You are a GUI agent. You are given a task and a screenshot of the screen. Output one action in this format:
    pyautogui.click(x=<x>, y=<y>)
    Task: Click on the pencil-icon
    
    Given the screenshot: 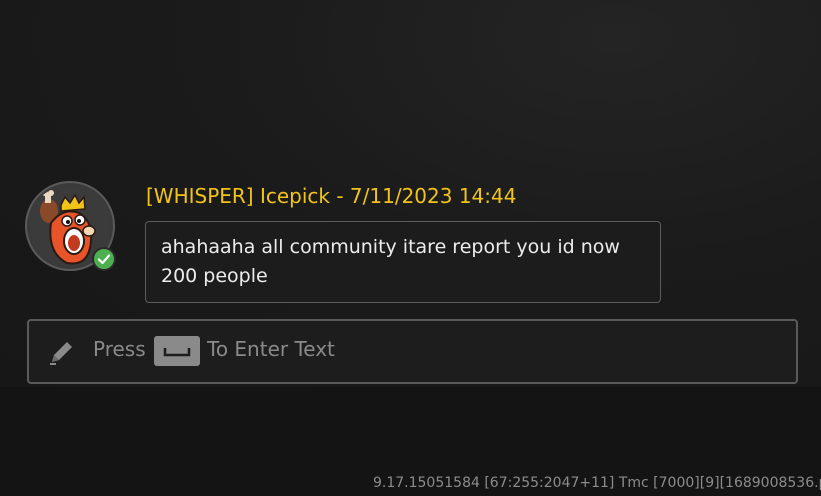 What is the action you would take?
    pyautogui.click(x=61, y=355)
    